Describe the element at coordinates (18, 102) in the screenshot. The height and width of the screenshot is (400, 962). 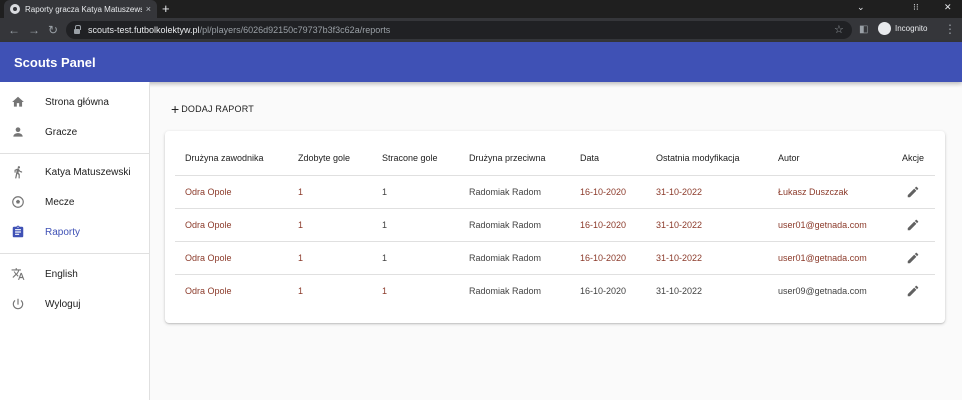
I see `home-icon` at that location.